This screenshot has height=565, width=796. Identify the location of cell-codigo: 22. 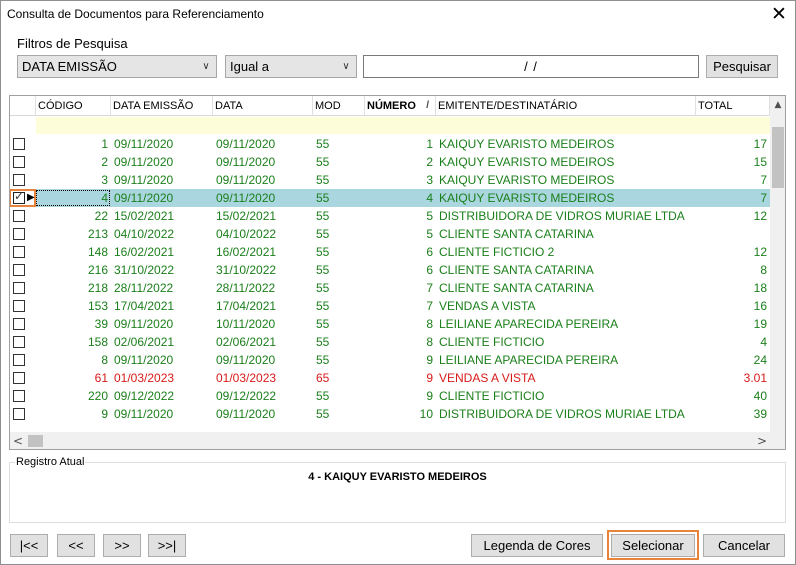
(101, 216).